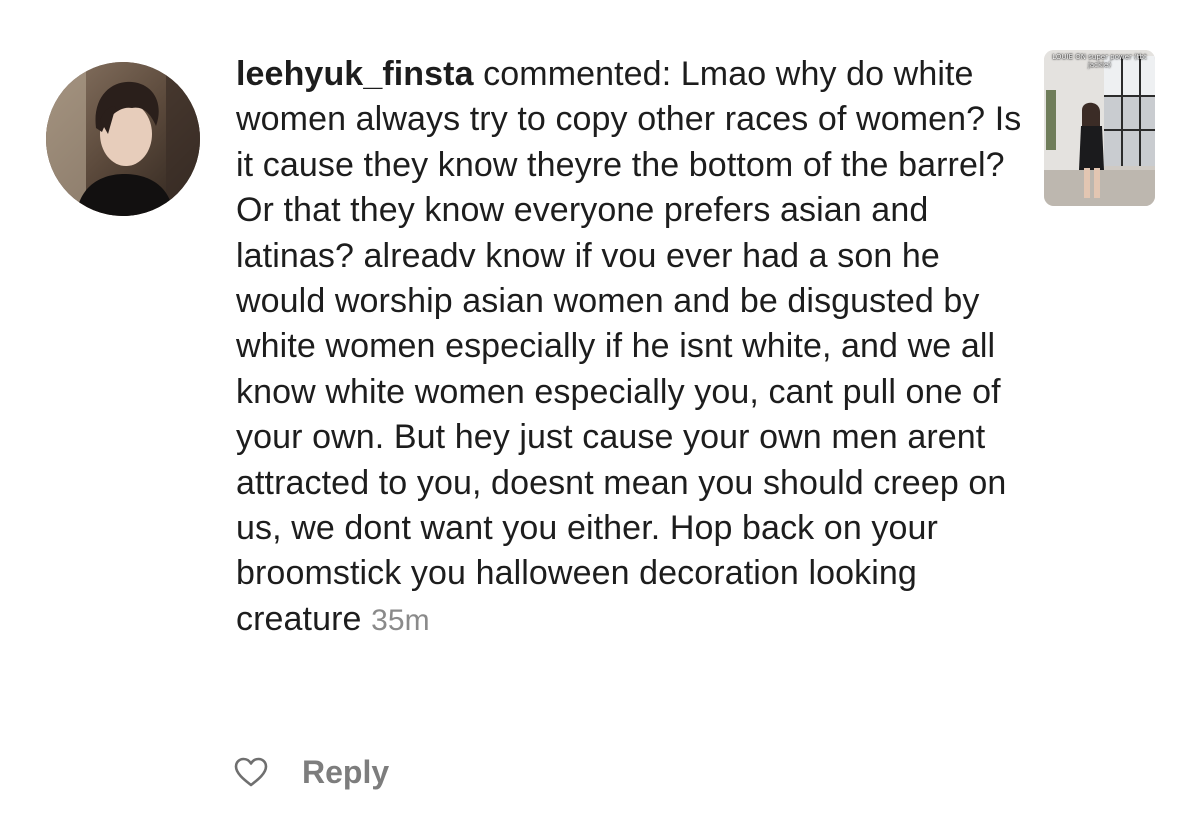 This screenshot has width=1200, height=824. I want to click on comment-actions: Reply, so click(311, 772).